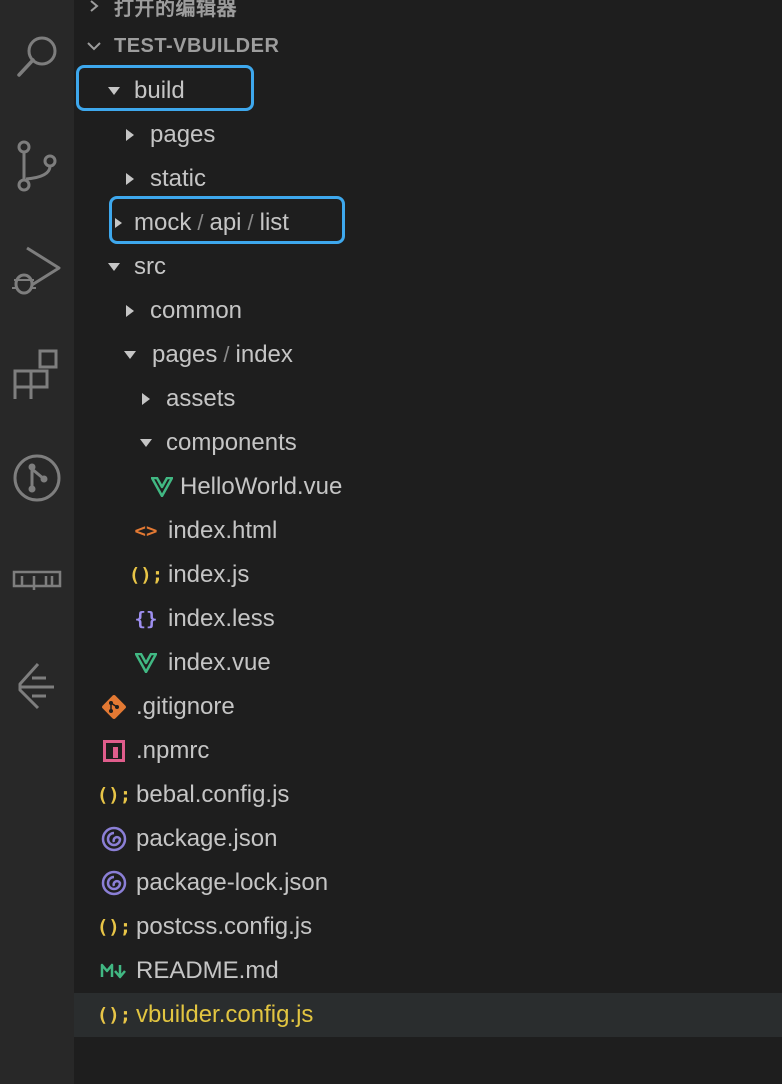  What do you see at coordinates (37, 542) in the screenshot?
I see `activity-bar` at bounding box center [37, 542].